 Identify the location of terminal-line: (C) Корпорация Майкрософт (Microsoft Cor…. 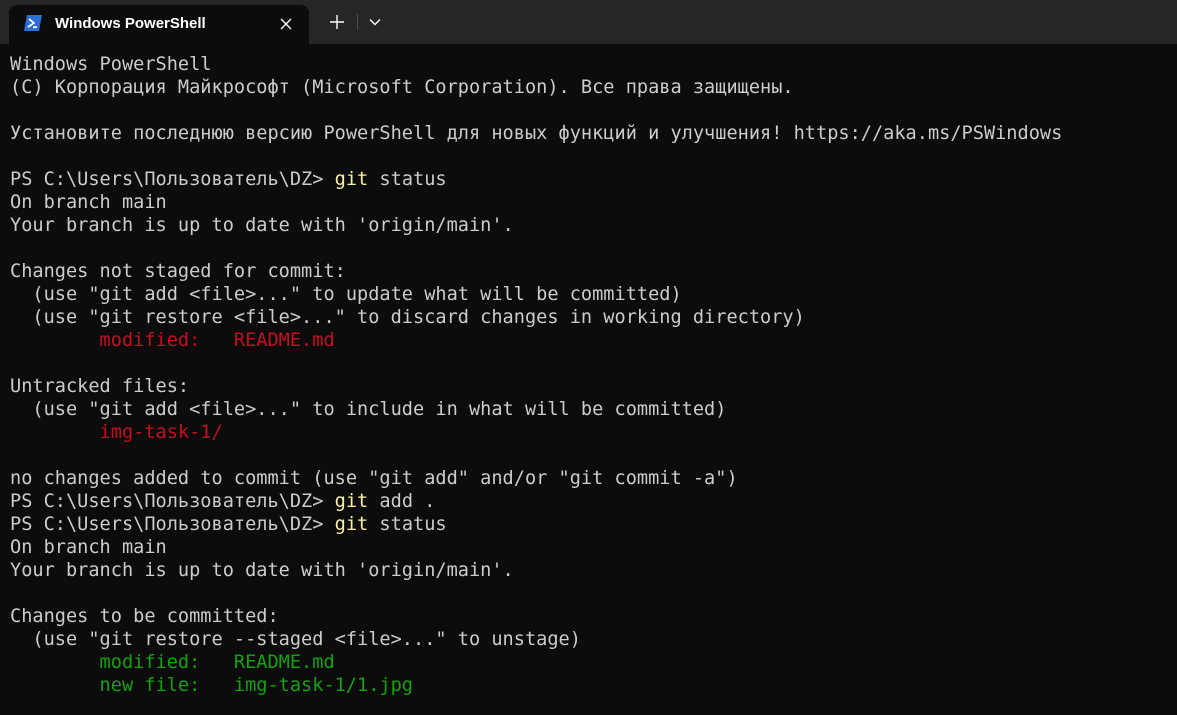
(590, 87).